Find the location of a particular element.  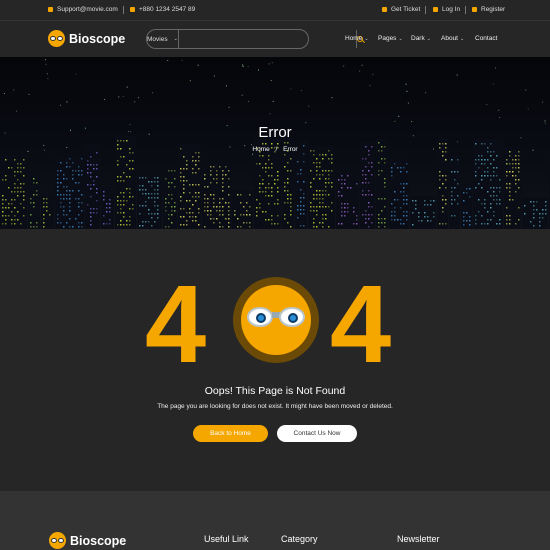

footer-heading-category: Category is located at coordinates (299, 539).